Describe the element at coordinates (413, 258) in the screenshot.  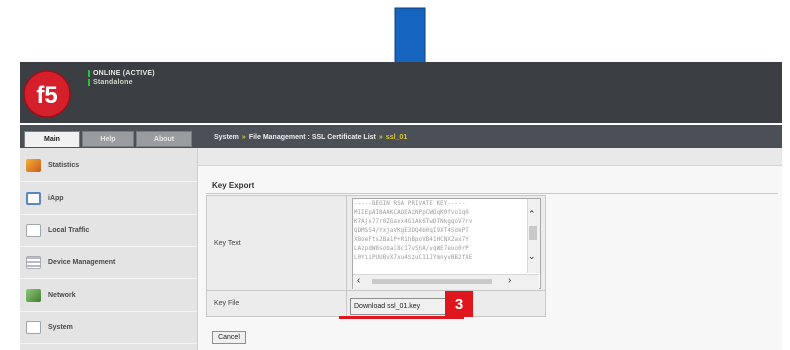
I see `key-text-line: L0YiiPUUBvX7xu4SzuC11JYmnyvBB2fXE` at that location.